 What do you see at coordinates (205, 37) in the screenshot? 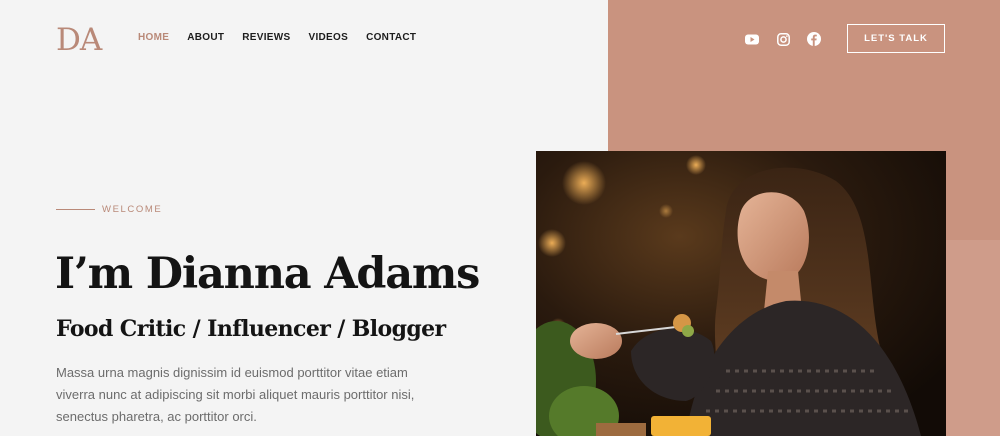
I see `nav-item-about: ABOUT` at bounding box center [205, 37].